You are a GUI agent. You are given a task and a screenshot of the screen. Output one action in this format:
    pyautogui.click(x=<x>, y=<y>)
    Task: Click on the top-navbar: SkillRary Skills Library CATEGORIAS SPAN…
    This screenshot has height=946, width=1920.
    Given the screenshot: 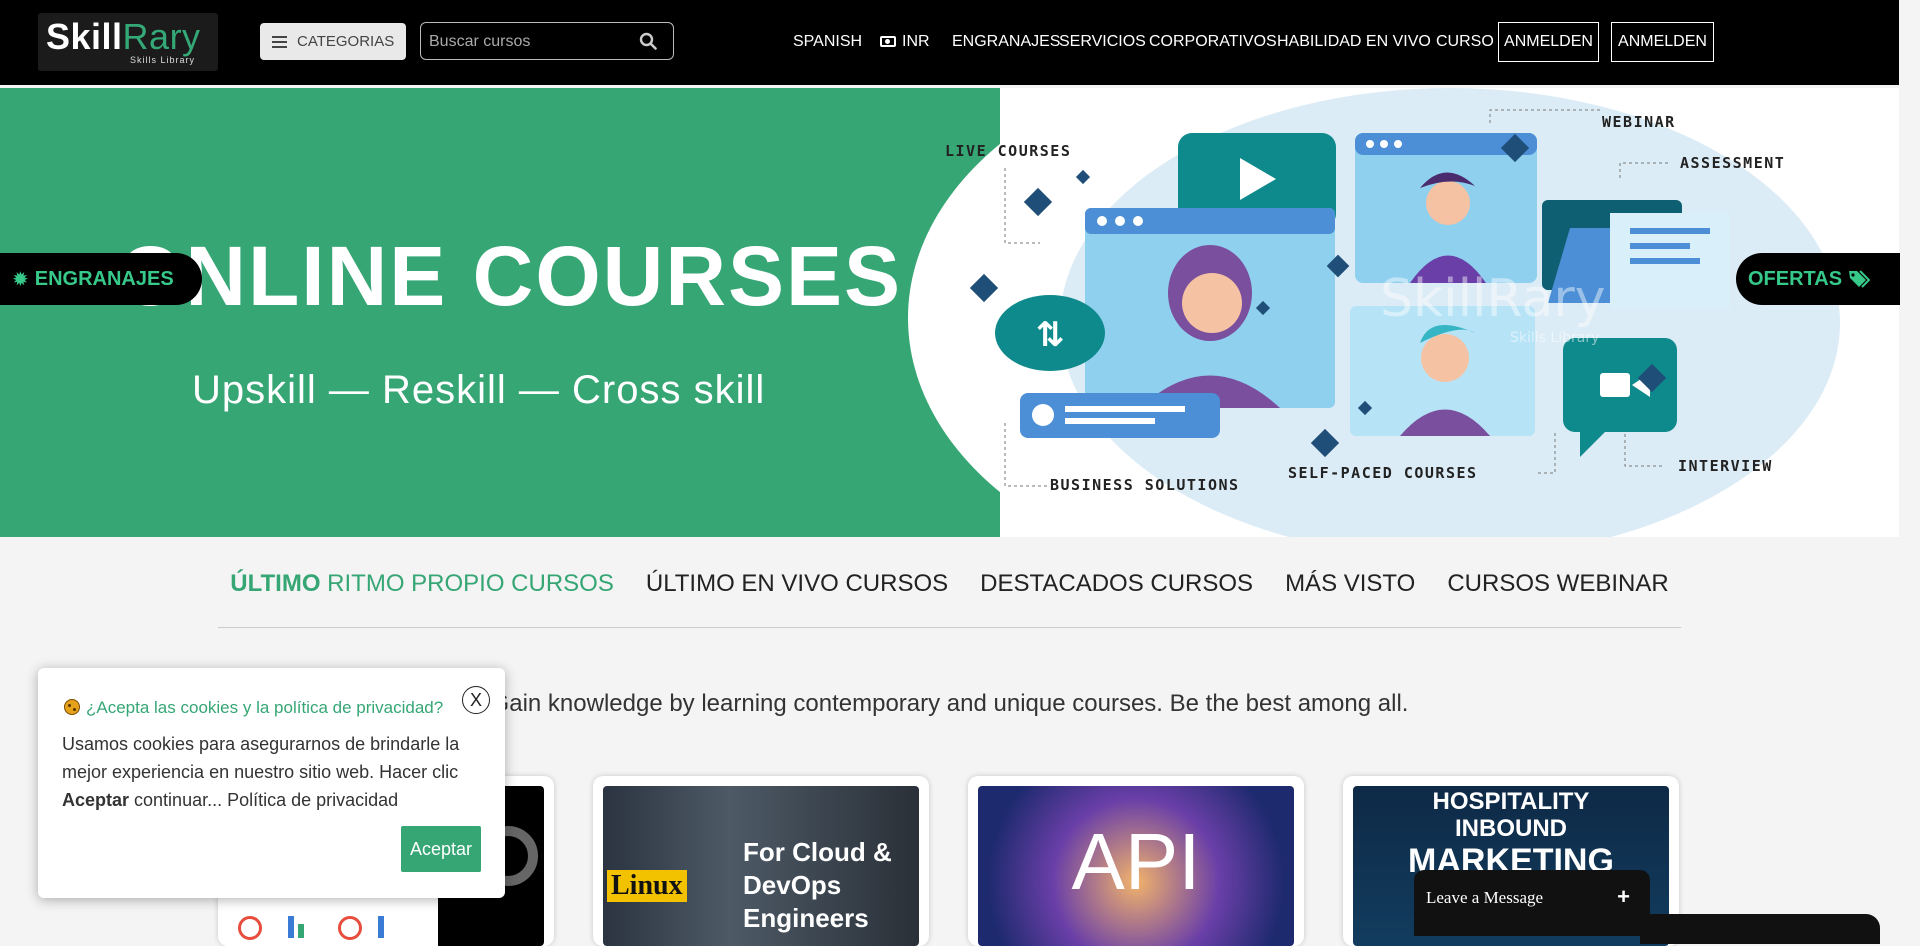 What is the action you would take?
    pyautogui.click(x=949, y=42)
    